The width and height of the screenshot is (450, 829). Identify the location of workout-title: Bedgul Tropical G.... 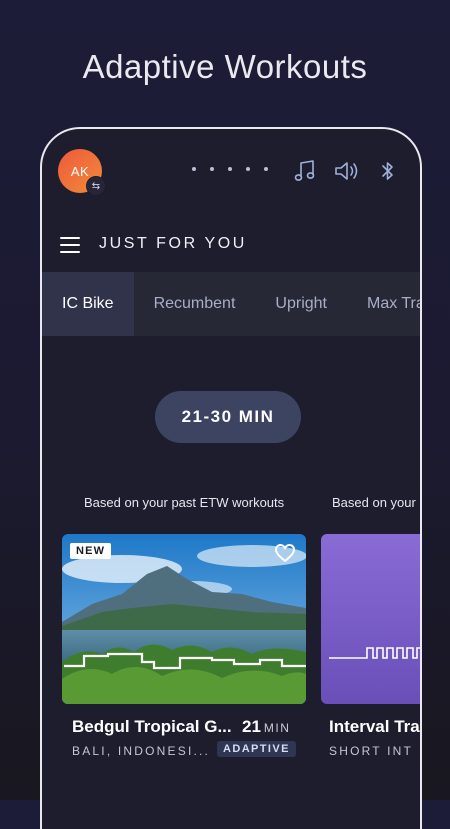
(152, 726).